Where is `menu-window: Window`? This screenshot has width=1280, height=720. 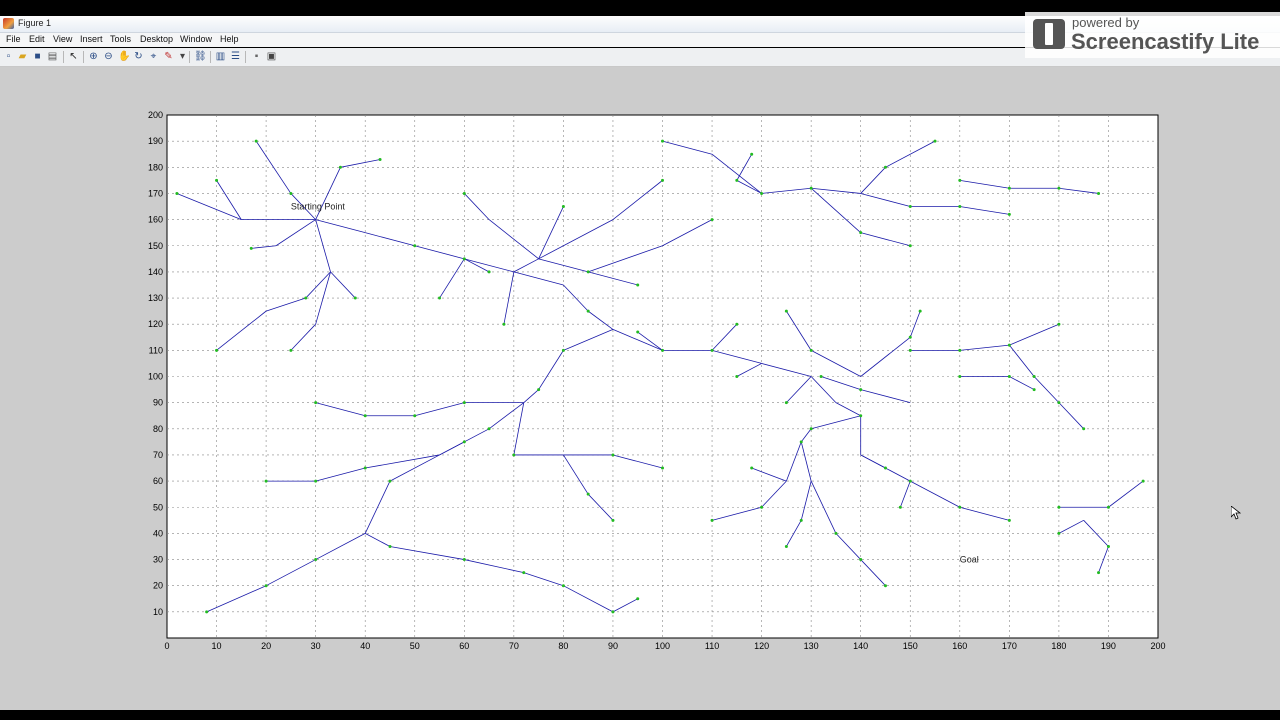
menu-window: Window is located at coordinates (196, 39).